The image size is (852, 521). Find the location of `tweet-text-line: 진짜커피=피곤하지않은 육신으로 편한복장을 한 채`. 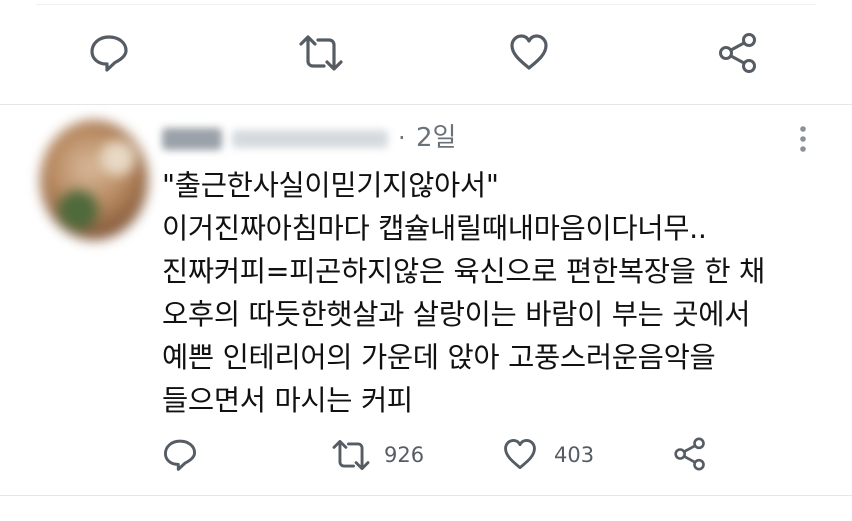

tweet-text-line: 진짜커피=피곤하지않은 육신으로 편한복장을 한 채 is located at coordinates (463, 271).